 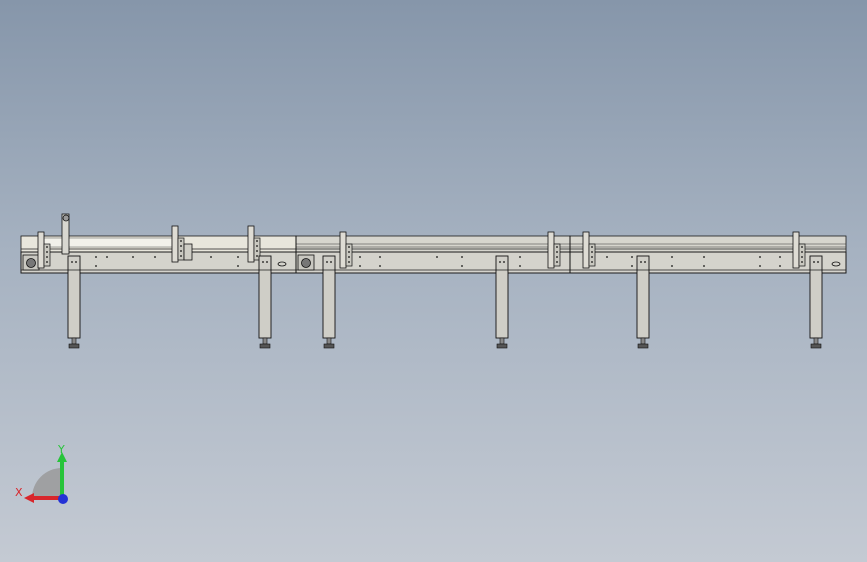 I want to click on triad-quarter-disc, so click(x=47, y=483).